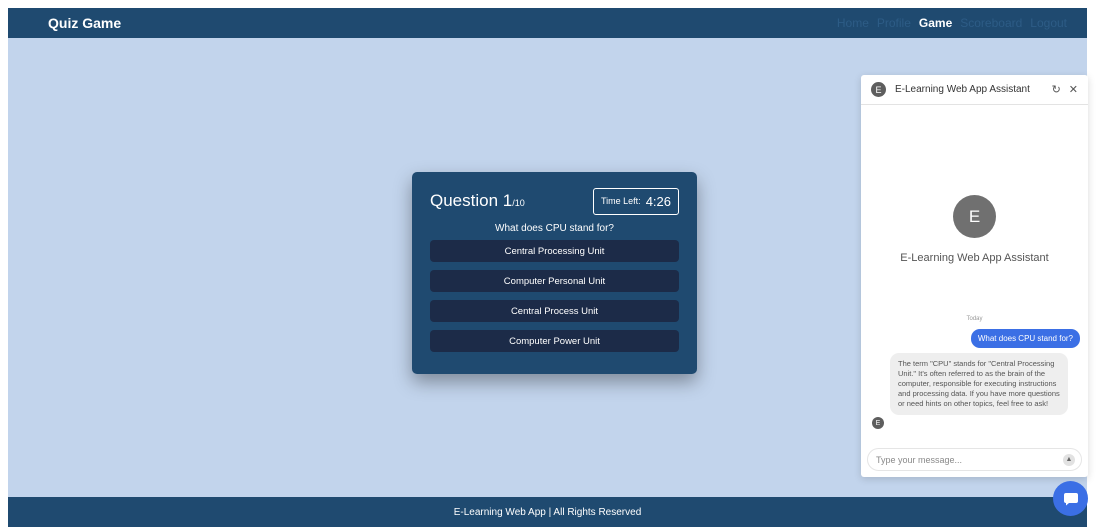 This screenshot has height=527, width=1098. What do you see at coordinates (1056, 89) in the screenshot?
I see `refresh-icon: ↻` at bounding box center [1056, 89].